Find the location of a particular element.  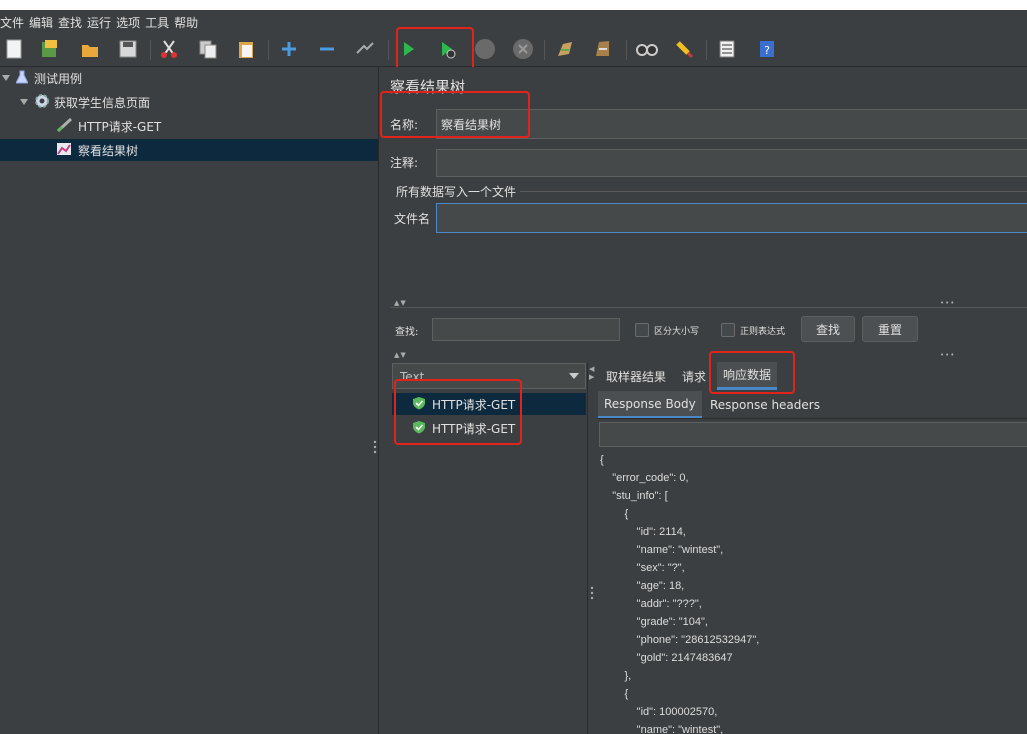

clear-icon is located at coordinates (565, 49).